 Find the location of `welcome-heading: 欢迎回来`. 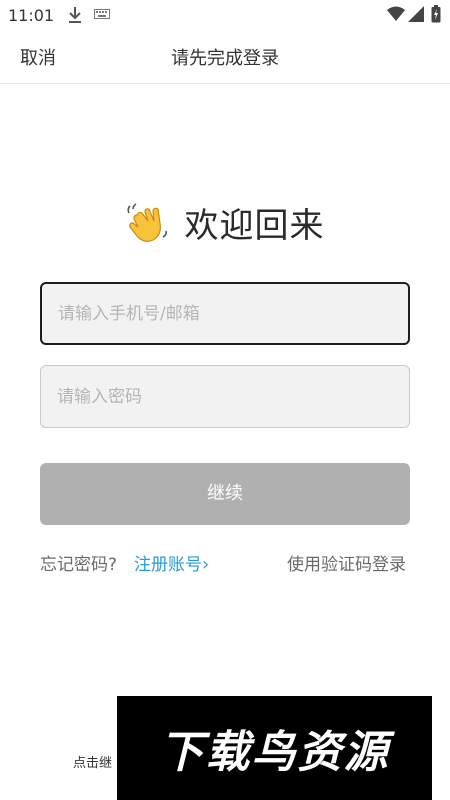

welcome-heading: 欢迎回来 is located at coordinates (225, 222).